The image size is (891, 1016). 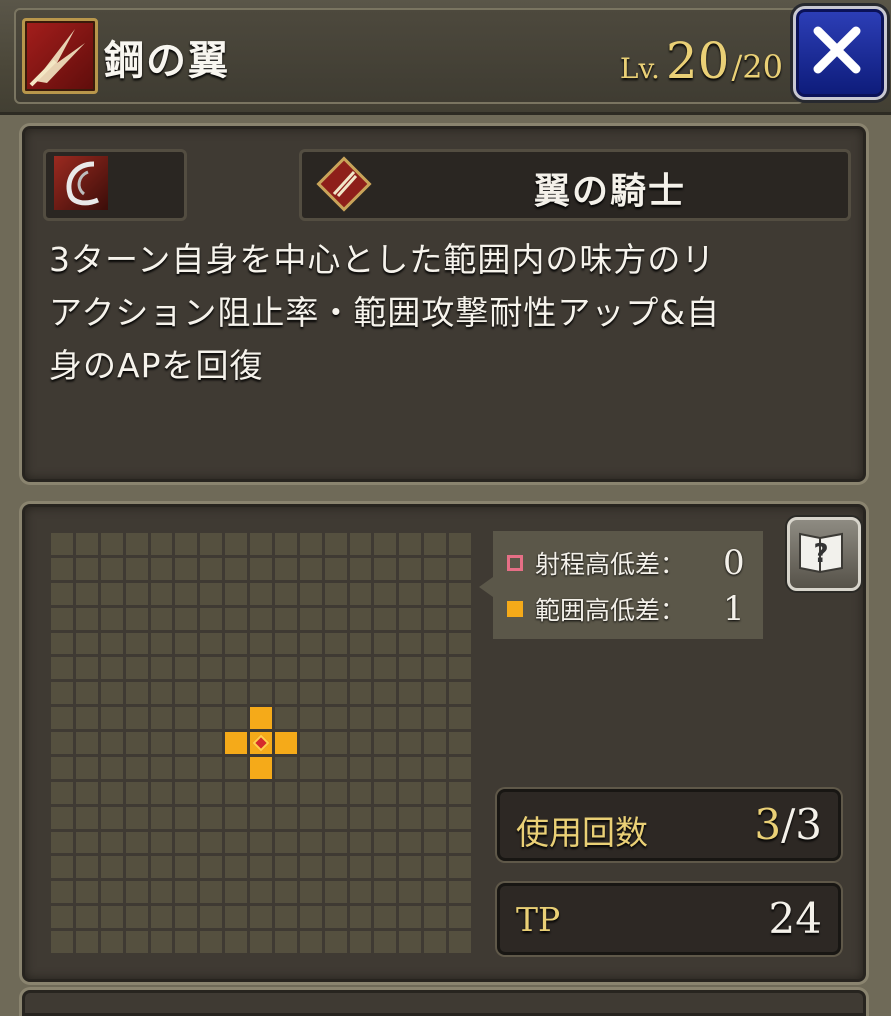 What do you see at coordinates (821, 553) in the screenshot?
I see `help-book-icon: ?` at bounding box center [821, 553].